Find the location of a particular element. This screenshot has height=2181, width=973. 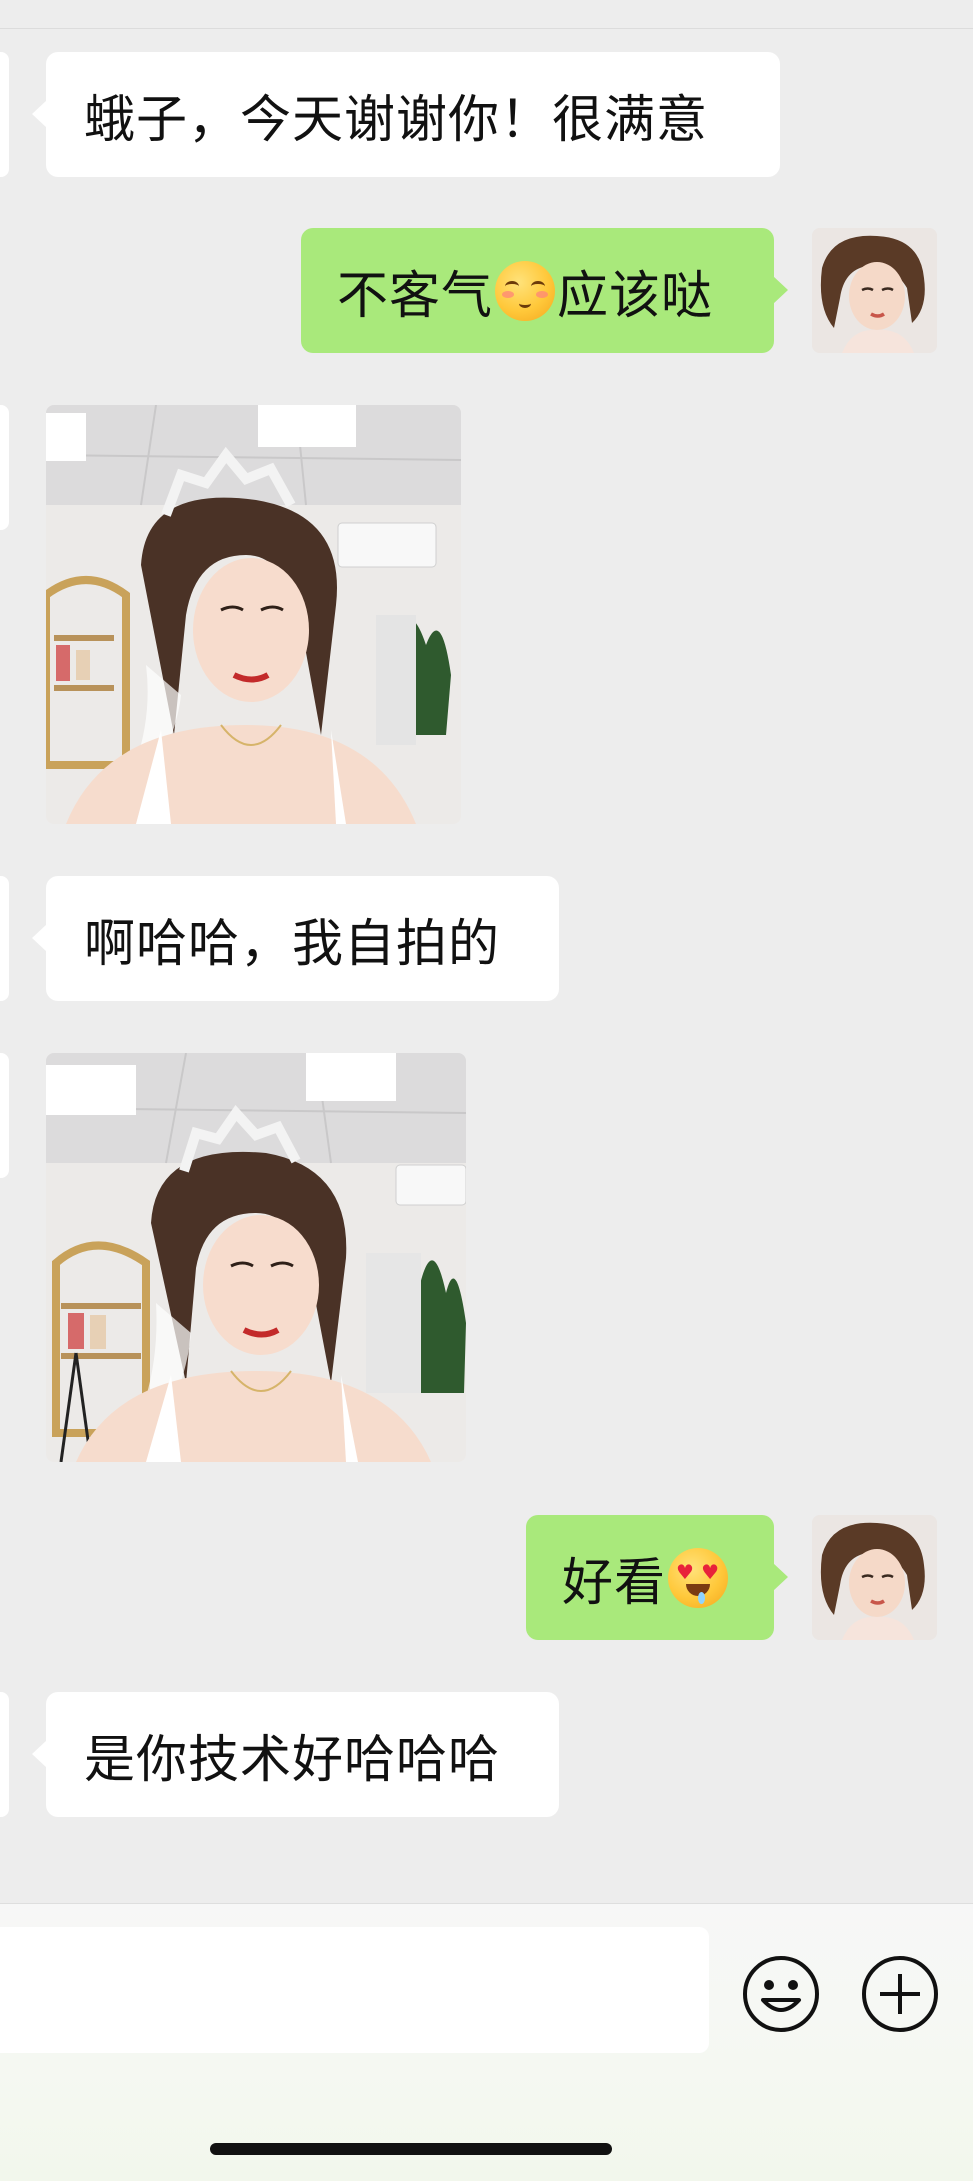

message-text: 好看 is located at coordinates (614, 1583).